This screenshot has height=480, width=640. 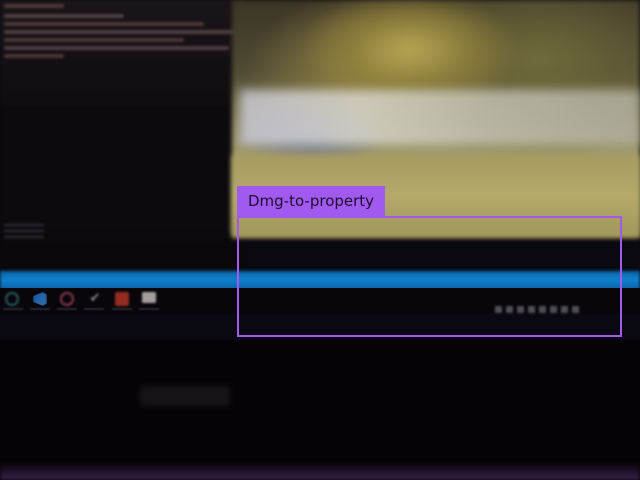 What do you see at coordinates (120, 167) in the screenshot?
I see `editor-dark-area` at bounding box center [120, 167].